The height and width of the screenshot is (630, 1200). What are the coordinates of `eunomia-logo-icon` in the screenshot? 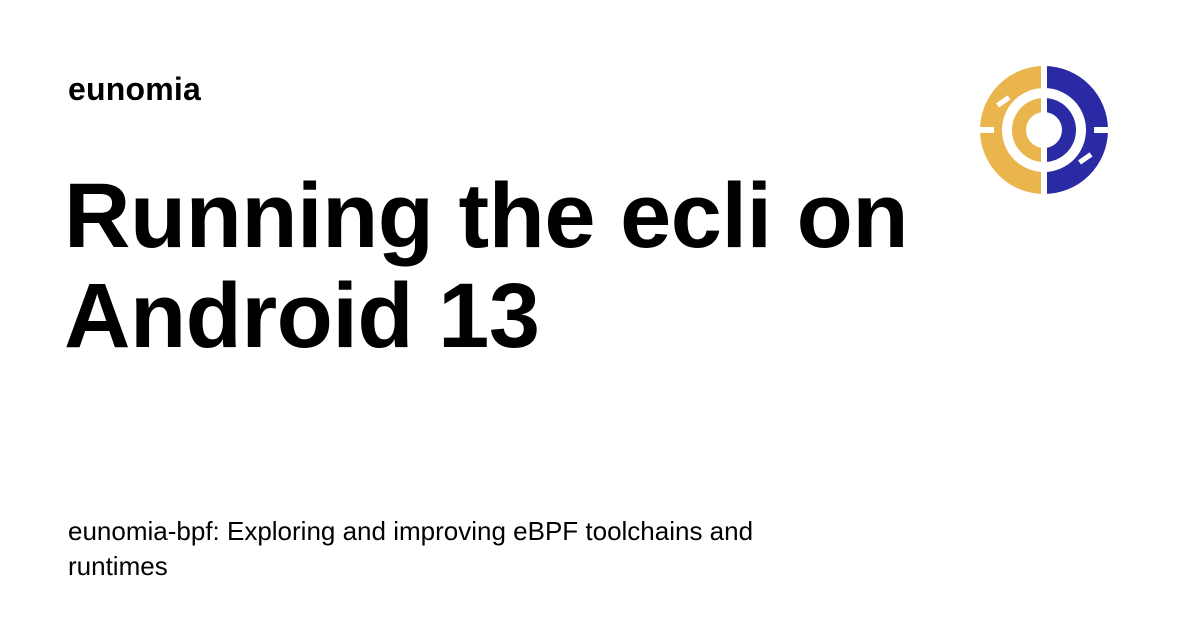 It's located at (1044, 130).